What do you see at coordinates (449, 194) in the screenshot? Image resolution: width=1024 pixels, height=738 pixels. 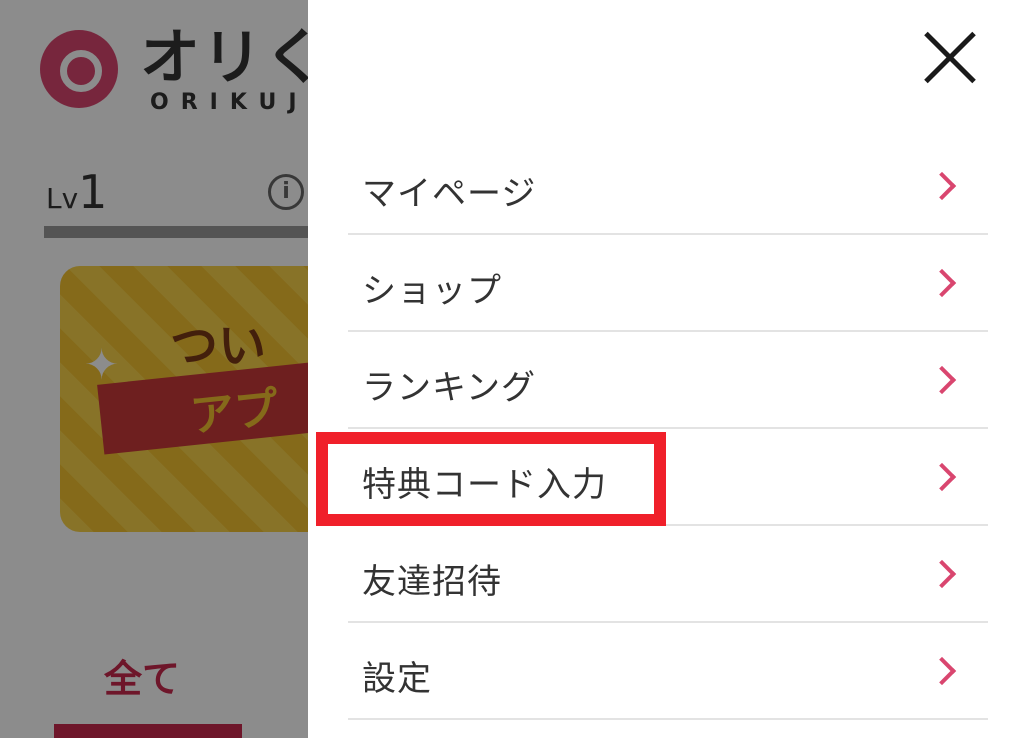 I see `menu-item-label: マイページ` at bounding box center [449, 194].